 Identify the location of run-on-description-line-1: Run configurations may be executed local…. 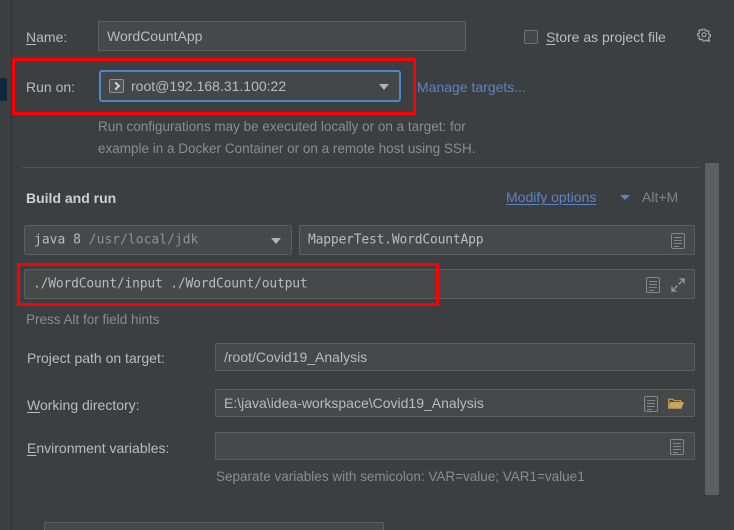
(282, 126).